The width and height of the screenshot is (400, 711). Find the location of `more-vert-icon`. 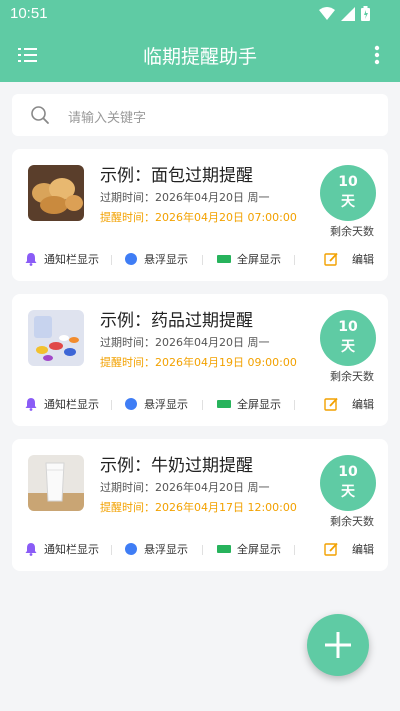

more-vert-icon is located at coordinates (377, 55).